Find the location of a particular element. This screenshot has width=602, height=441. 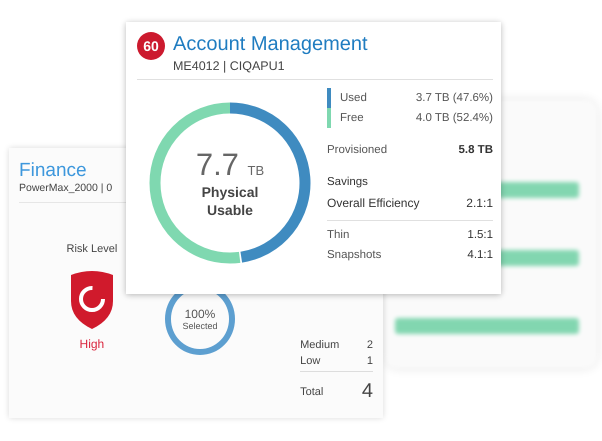

efficiency-label: Overall Efficiency is located at coordinates (373, 203).